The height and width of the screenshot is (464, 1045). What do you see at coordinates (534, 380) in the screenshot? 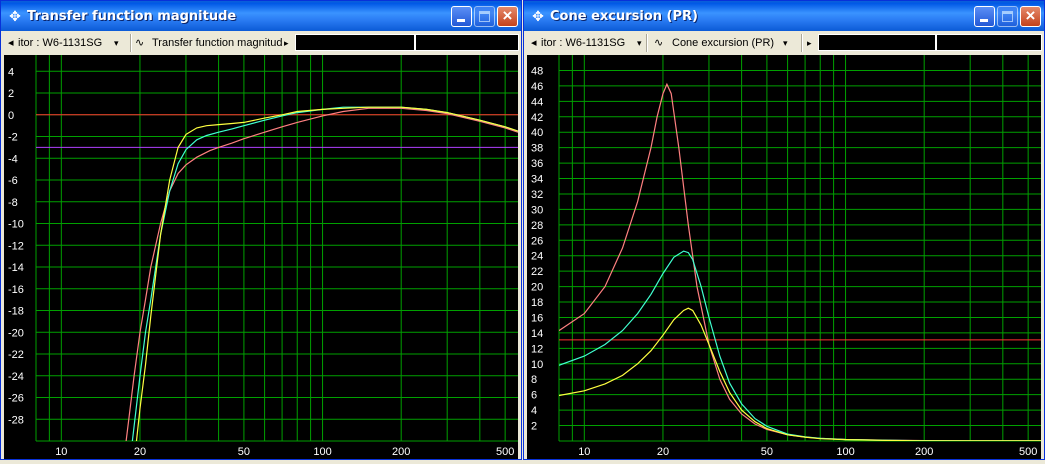
I see `y-tick-label: 8` at bounding box center [534, 380].